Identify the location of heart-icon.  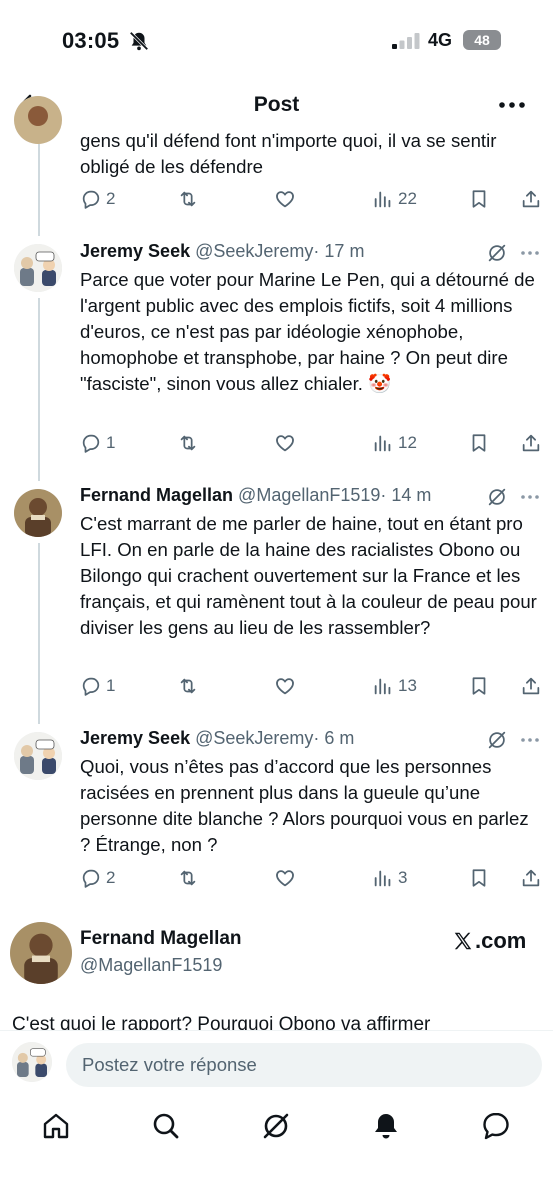
(285, 686).